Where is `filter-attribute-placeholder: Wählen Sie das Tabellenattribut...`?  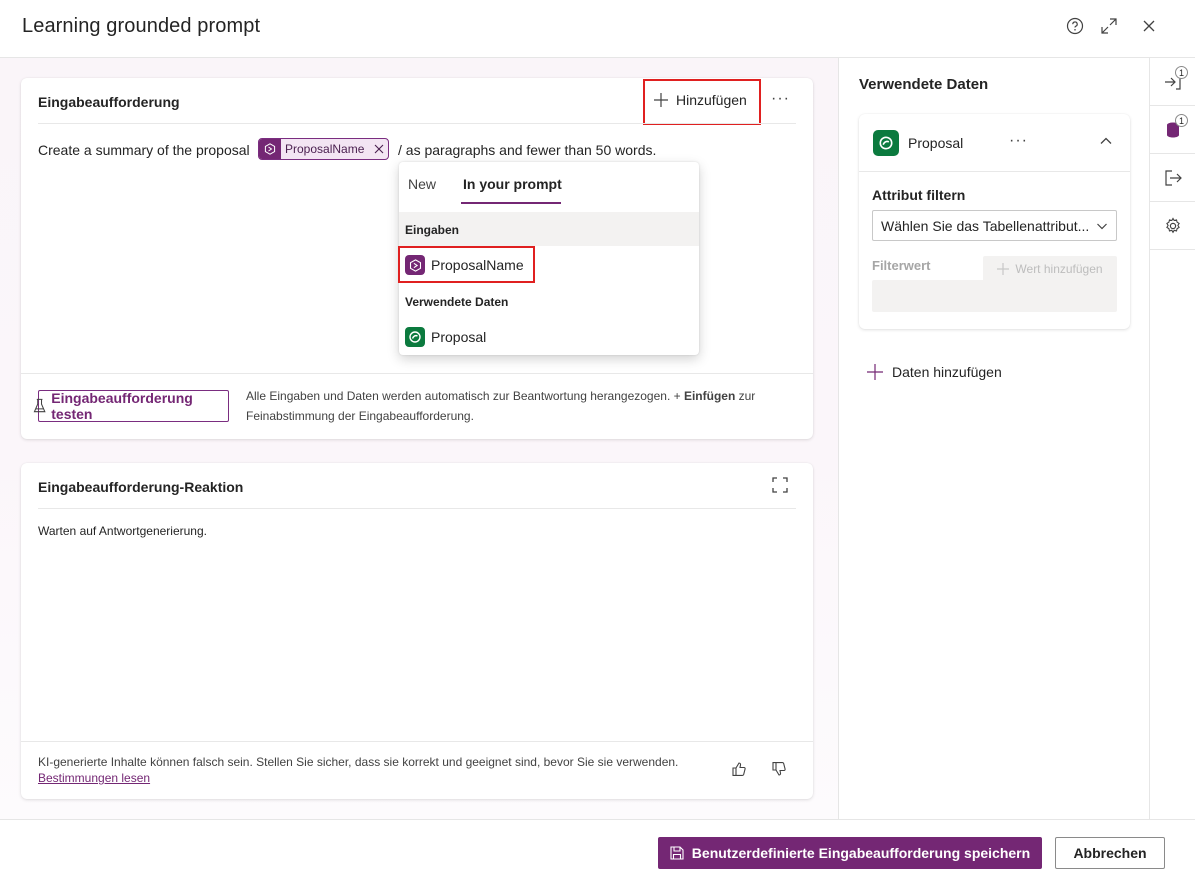
filter-attribute-placeholder: Wählen Sie das Tabellenattribut... is located at coordinates (985, 225).